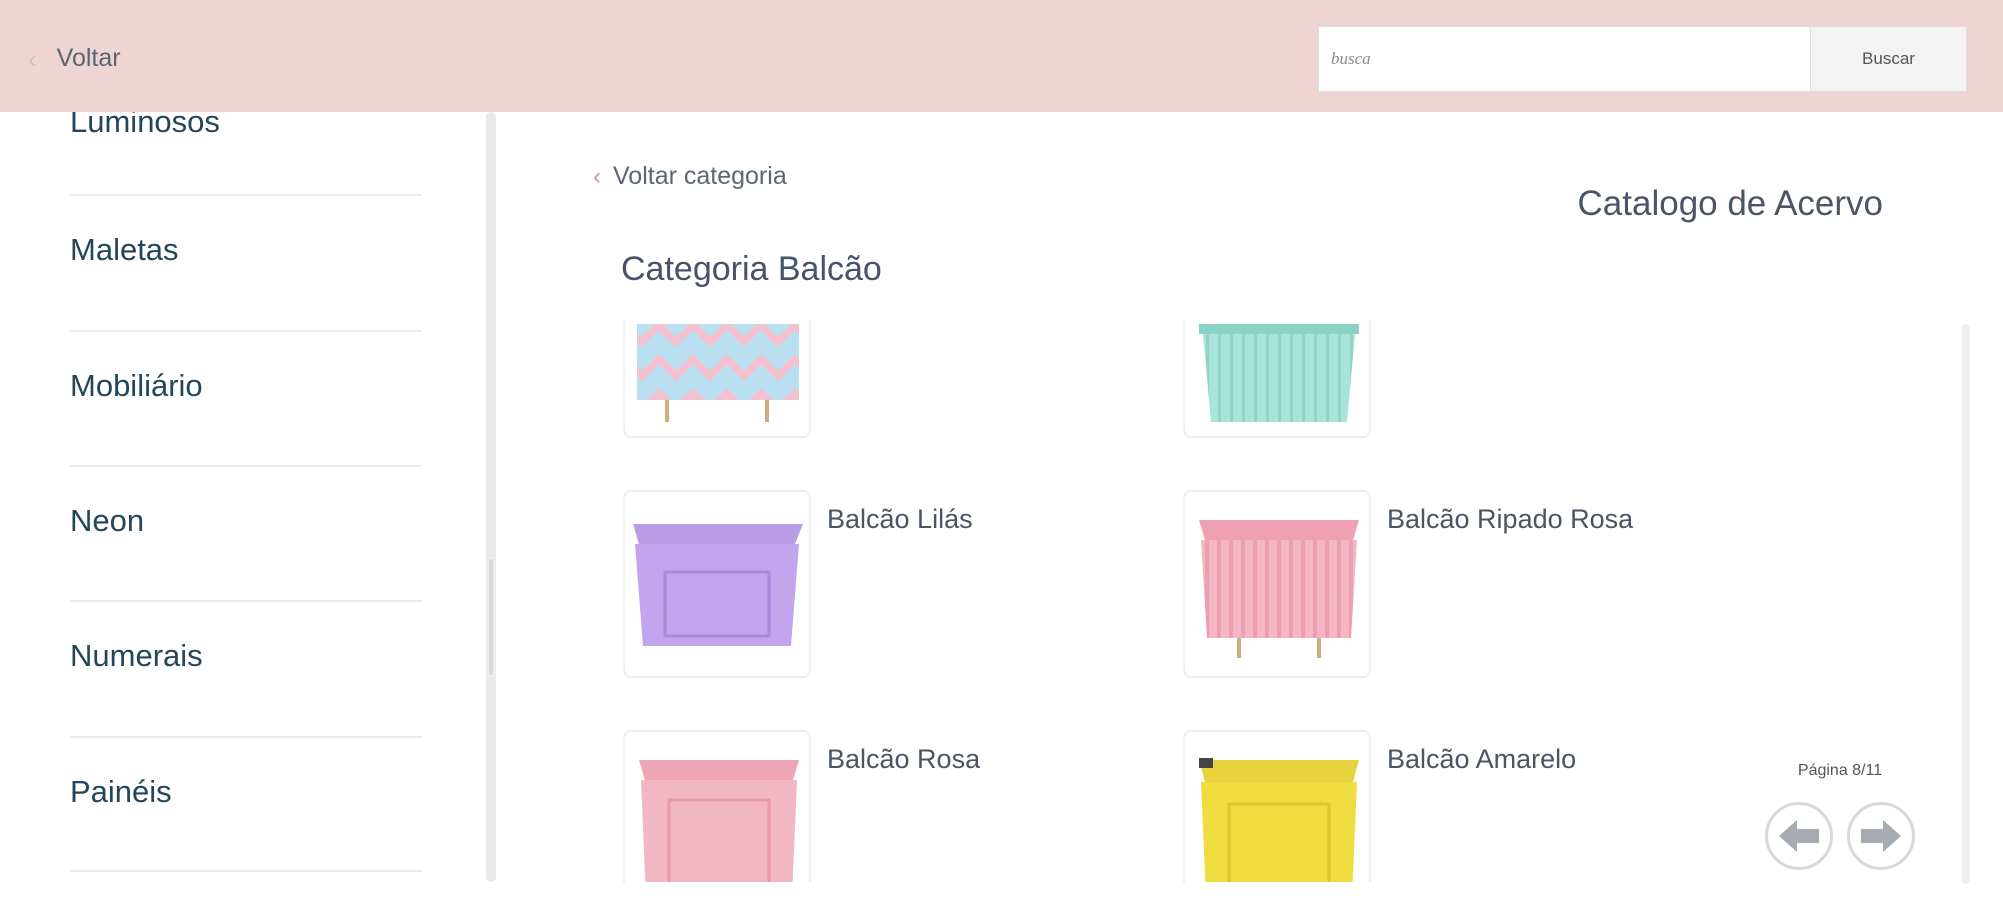 This screenshot has width=2003, height=900. What do you see at coordinates (246, 399) in the screenshot?
I see `sidebar-item-mobiliario: Mobiliário` at bounding box center [246, 399].